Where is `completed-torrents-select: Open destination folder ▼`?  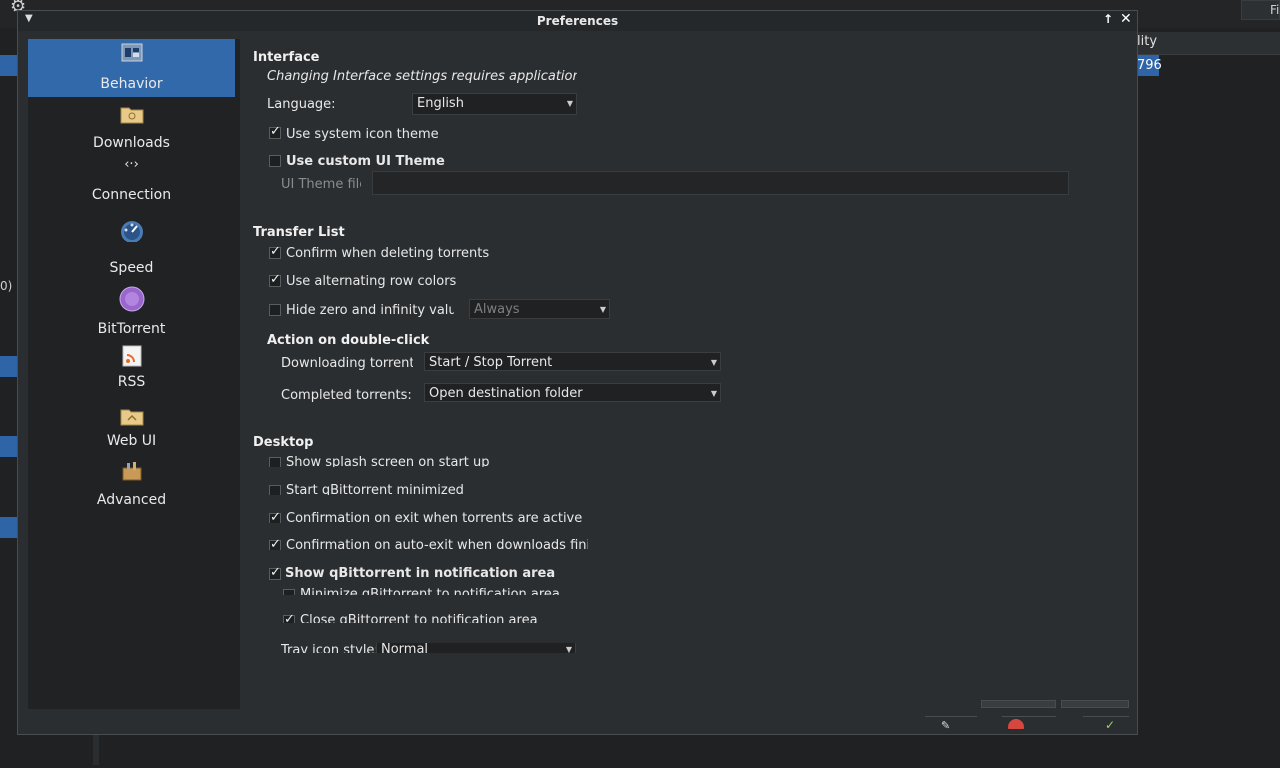
completed-torrents-select: Open destination folder ▼ is located at coordinates (572, 392).